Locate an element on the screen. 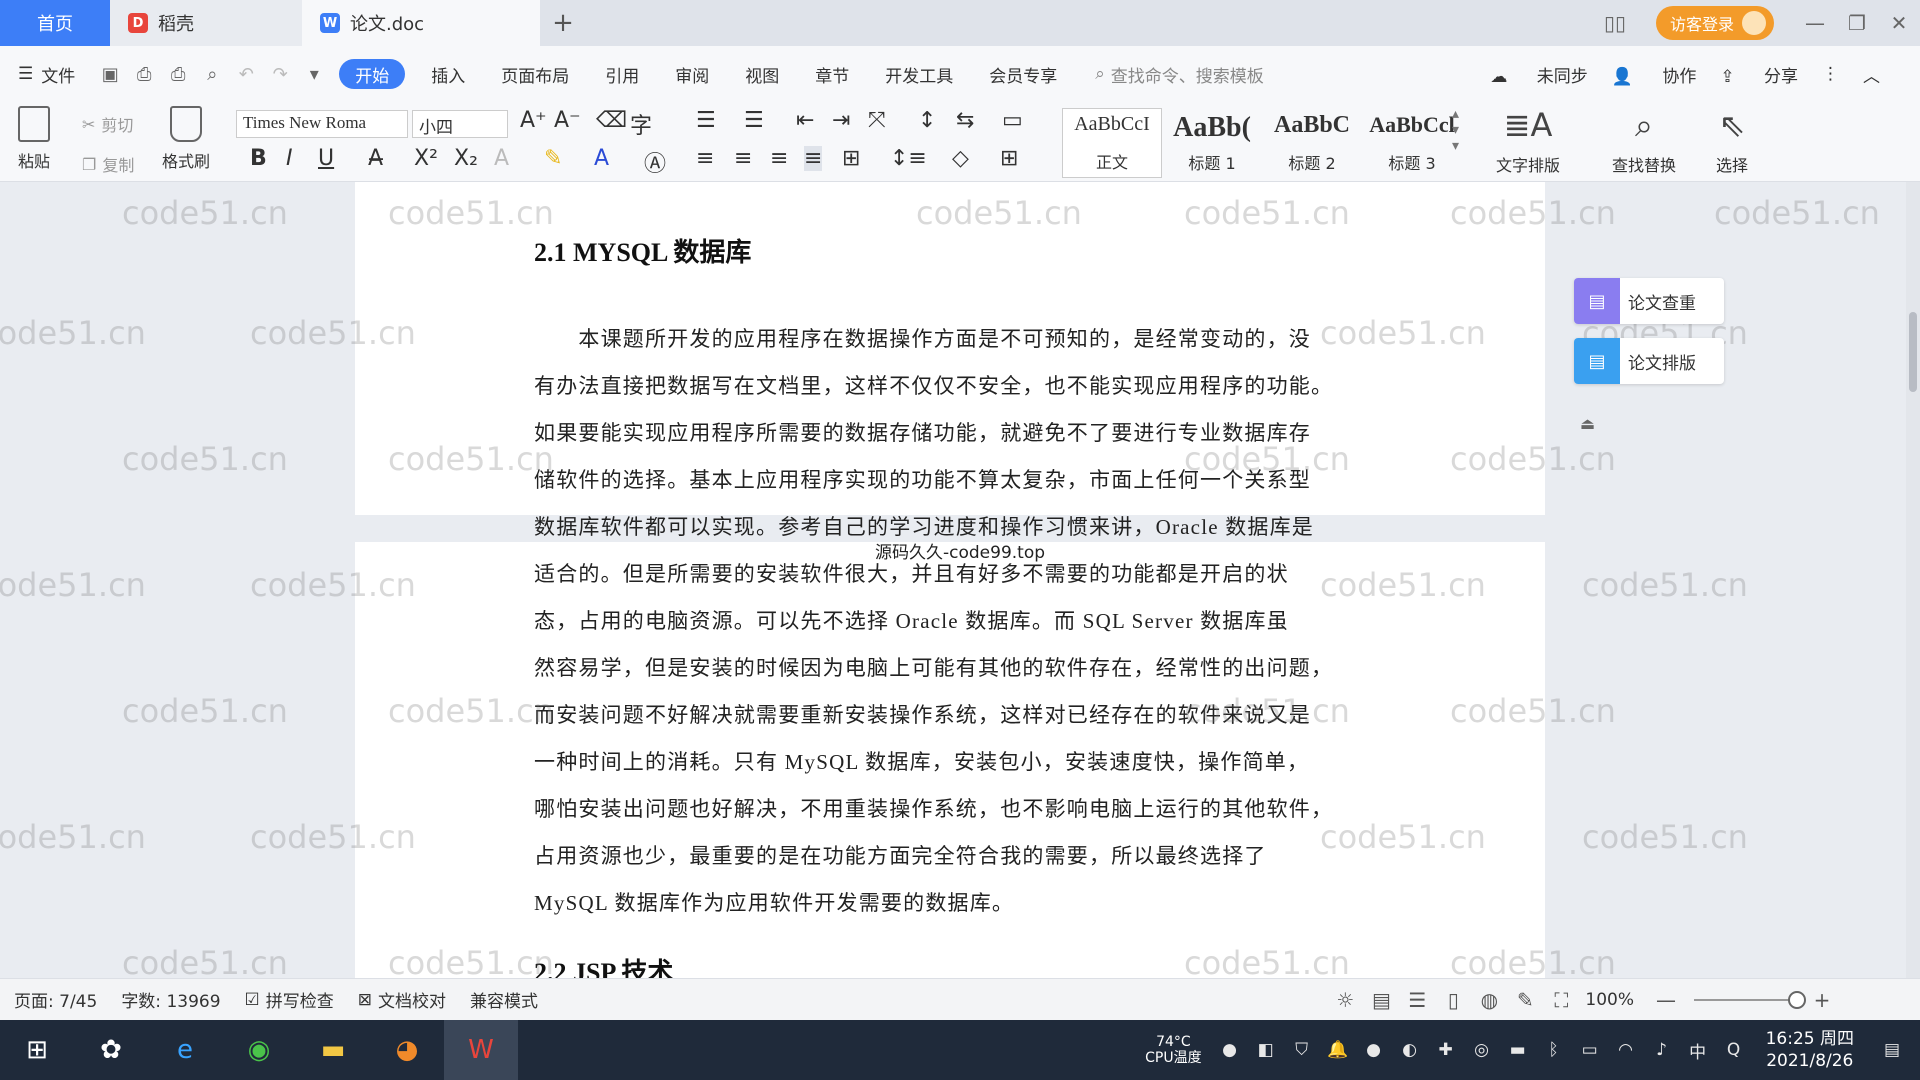 The width and height of the screenshot is (1920, 1080). clock: 16:25 周四 2021/8/26 is located at coordinates (1810, 1050).